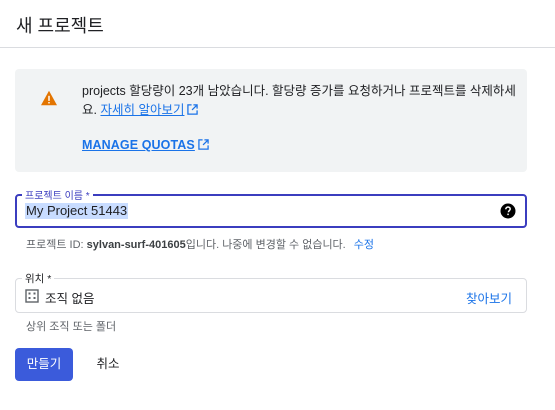 Image resolution: width=555 pixels, height=410 pixels. What do you see at coordinates (71, 327) in the screenshot?
I see `location-hint: 상위 조직 또는 폴더` at bounding box center [71, 327].